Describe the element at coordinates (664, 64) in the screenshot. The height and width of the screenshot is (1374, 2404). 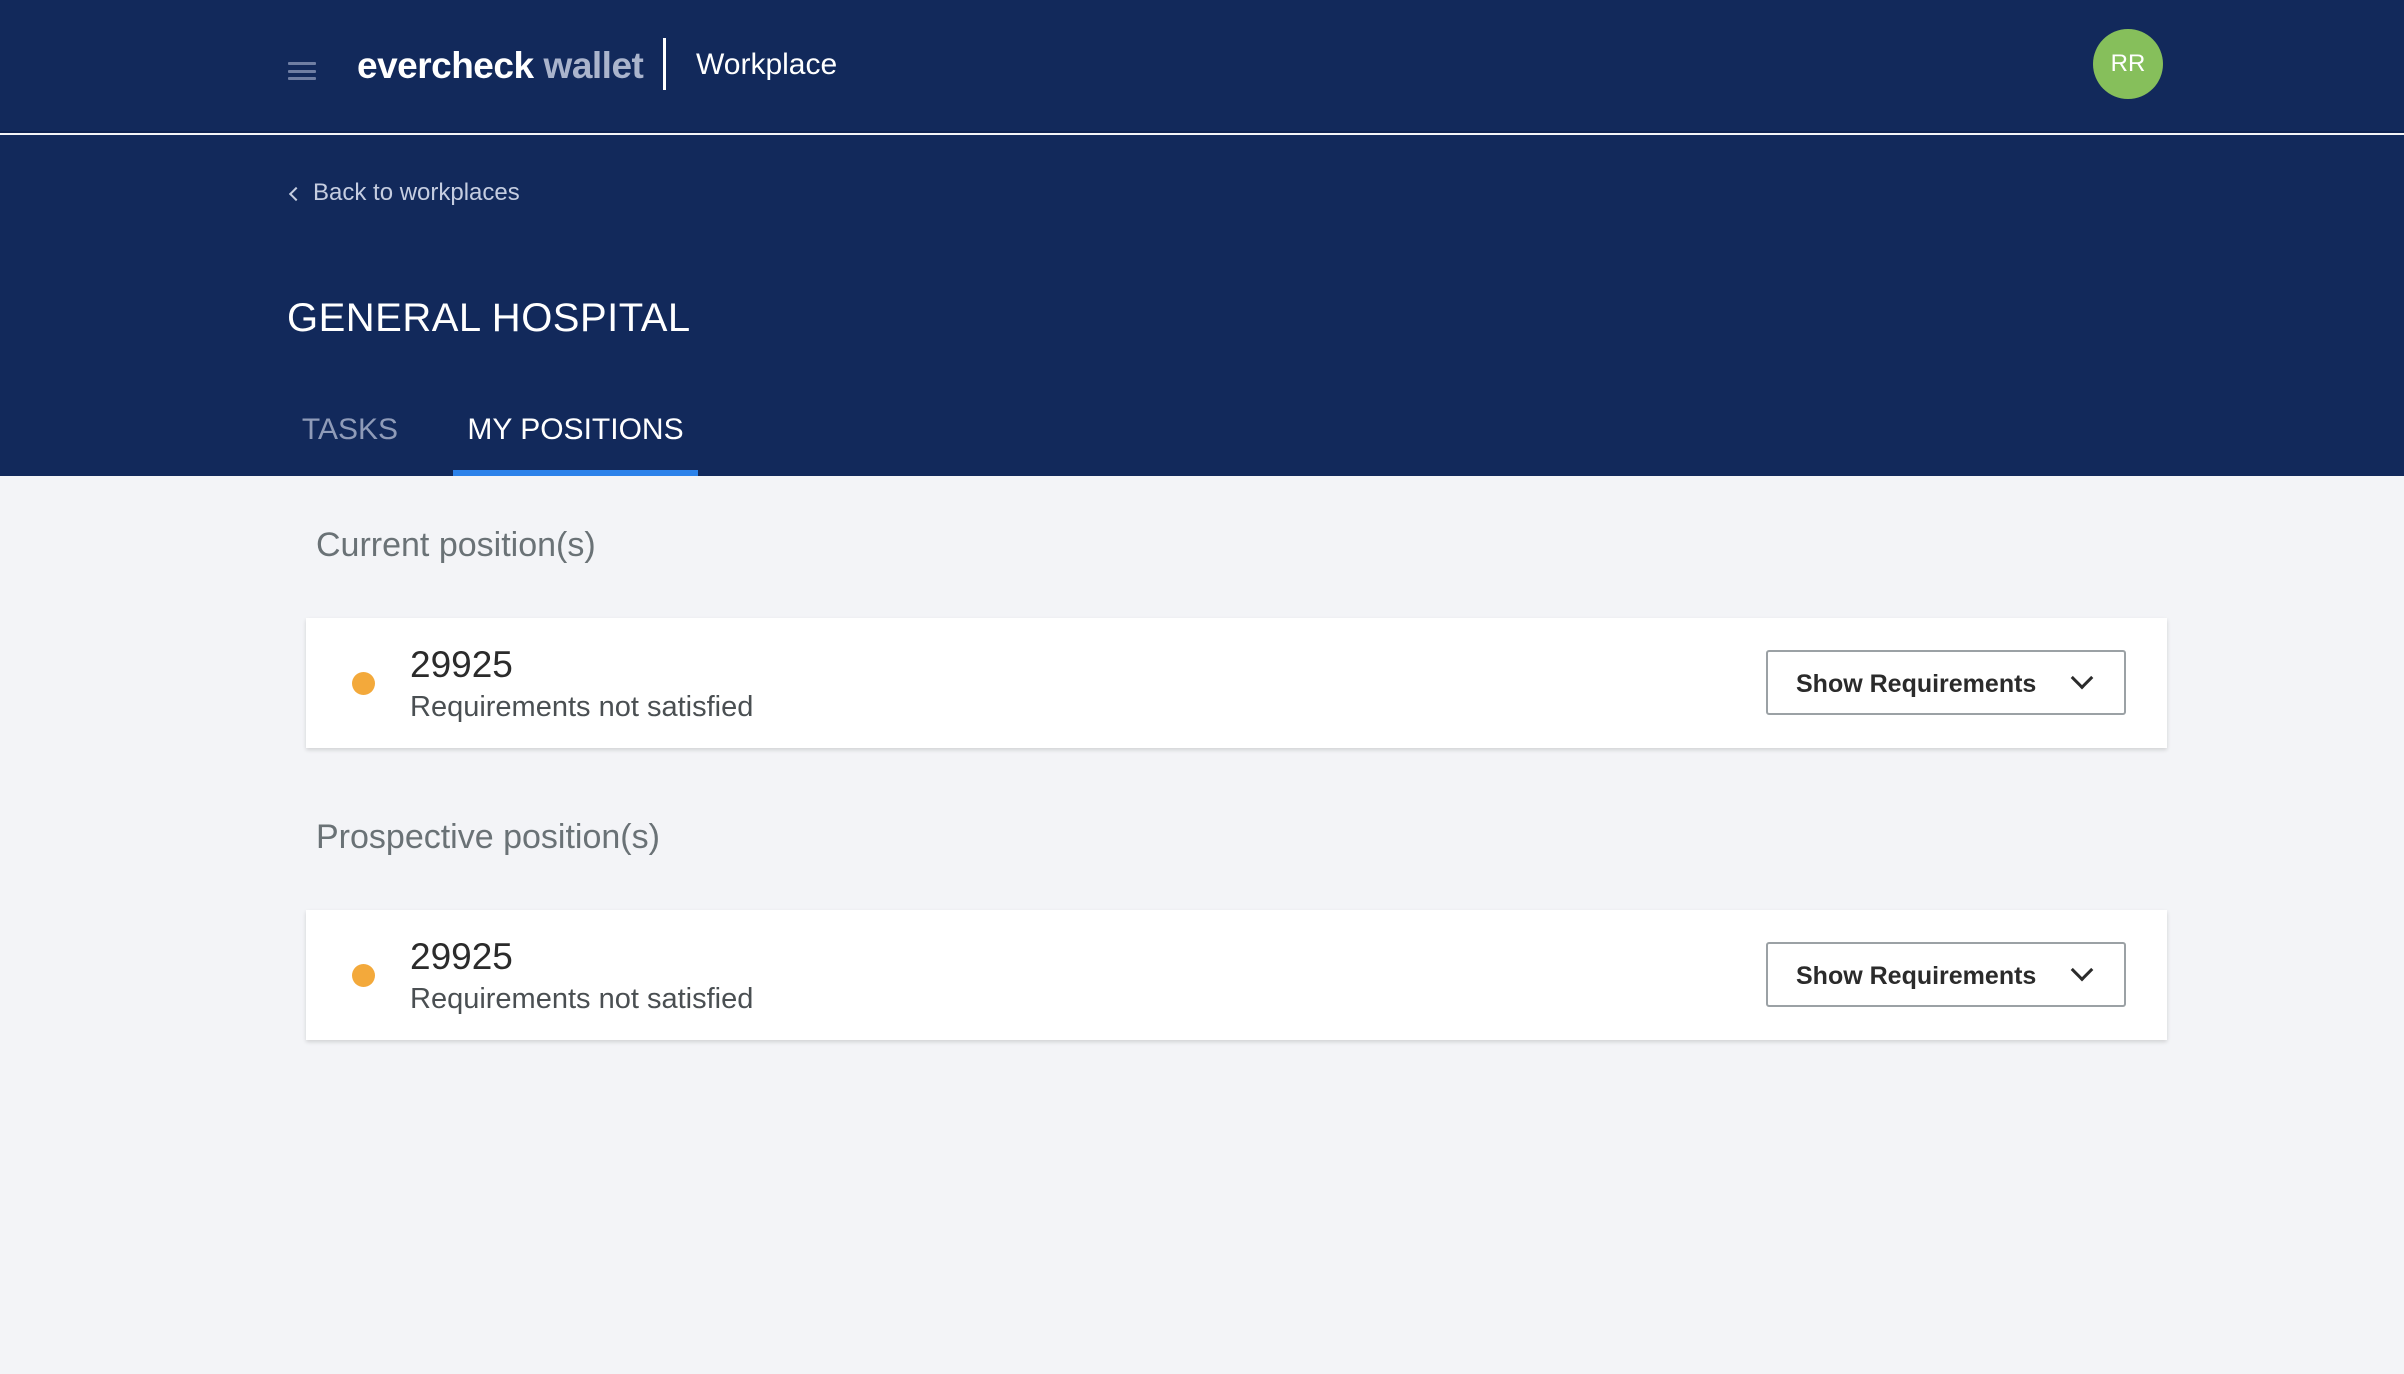
I see `brand-divider` at that location.